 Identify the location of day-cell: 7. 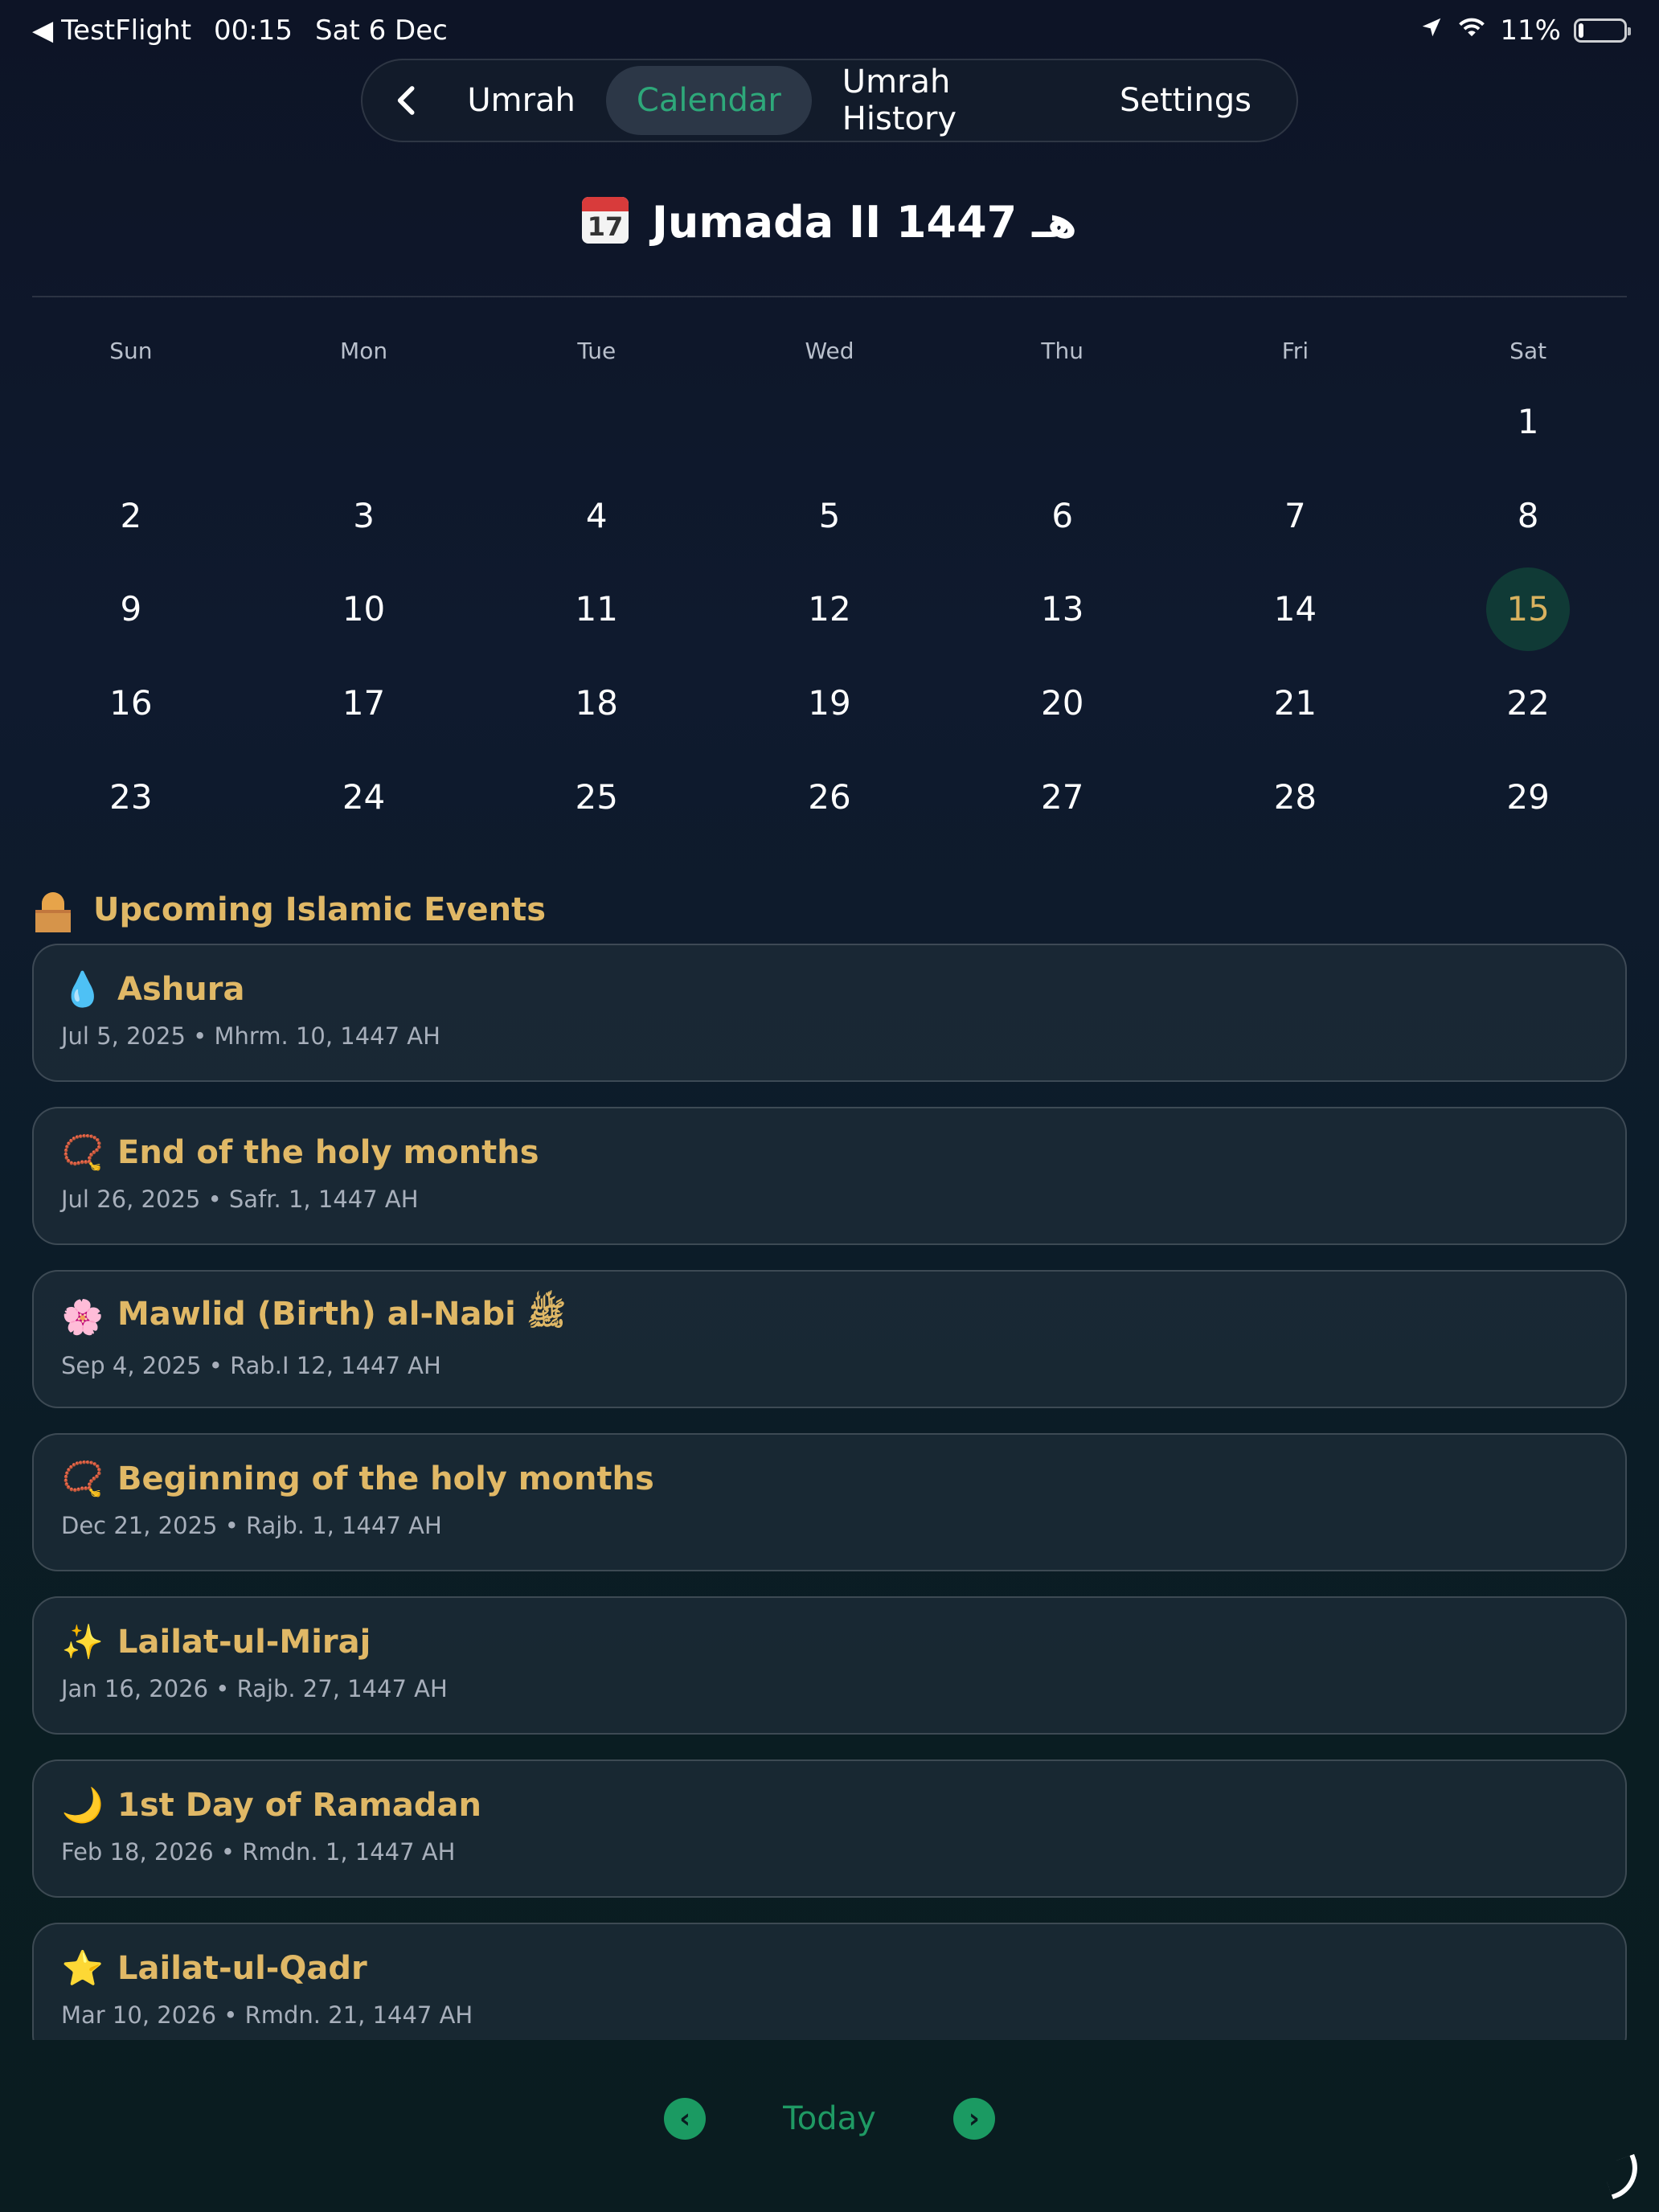
(1295, 516).